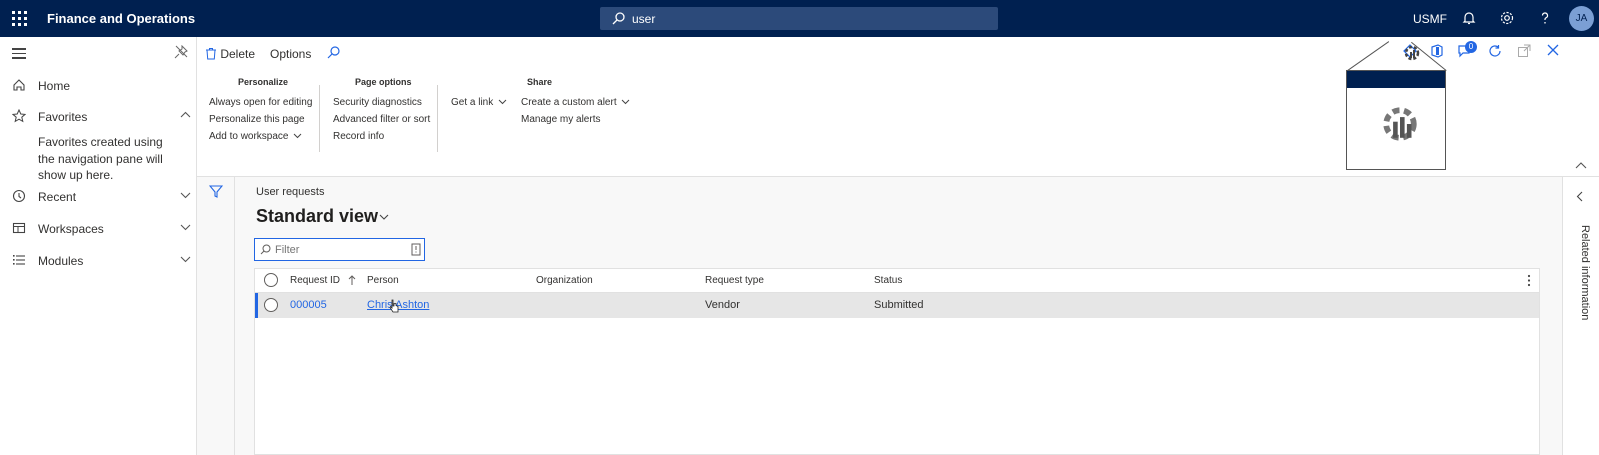 The width and height of the screenshot is (1599, 455). What do you see at coordinates (257, 119) in the screenshot?
I see `personalize-page-button: Personalize this page` at bounding box center [257, 119].